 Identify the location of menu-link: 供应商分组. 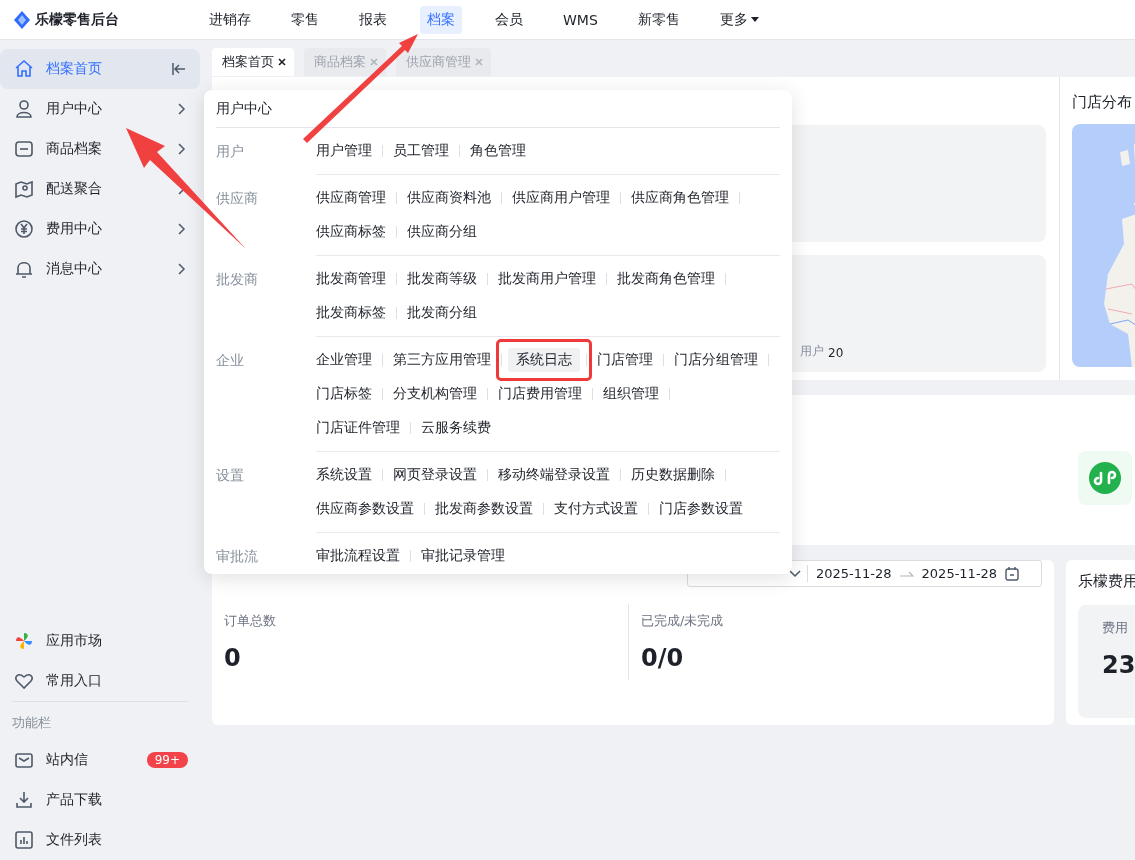
(442, 232).